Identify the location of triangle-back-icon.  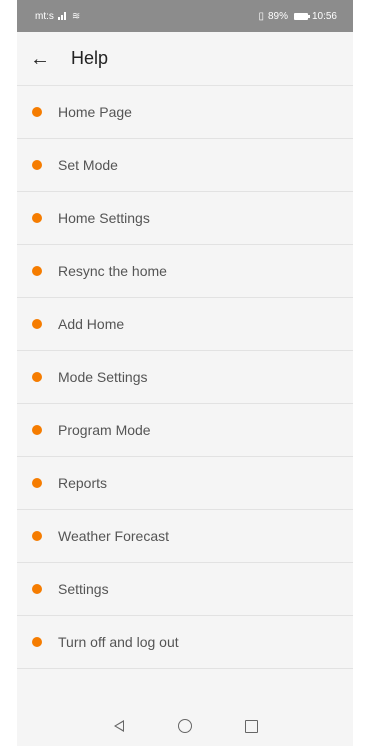
(119, 726).